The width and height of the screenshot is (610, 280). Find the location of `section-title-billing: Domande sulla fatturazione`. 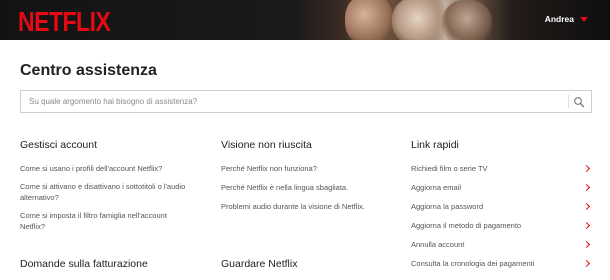

section-title-billing: Domande sulla fatturazione is located at coordinates (84, 264).